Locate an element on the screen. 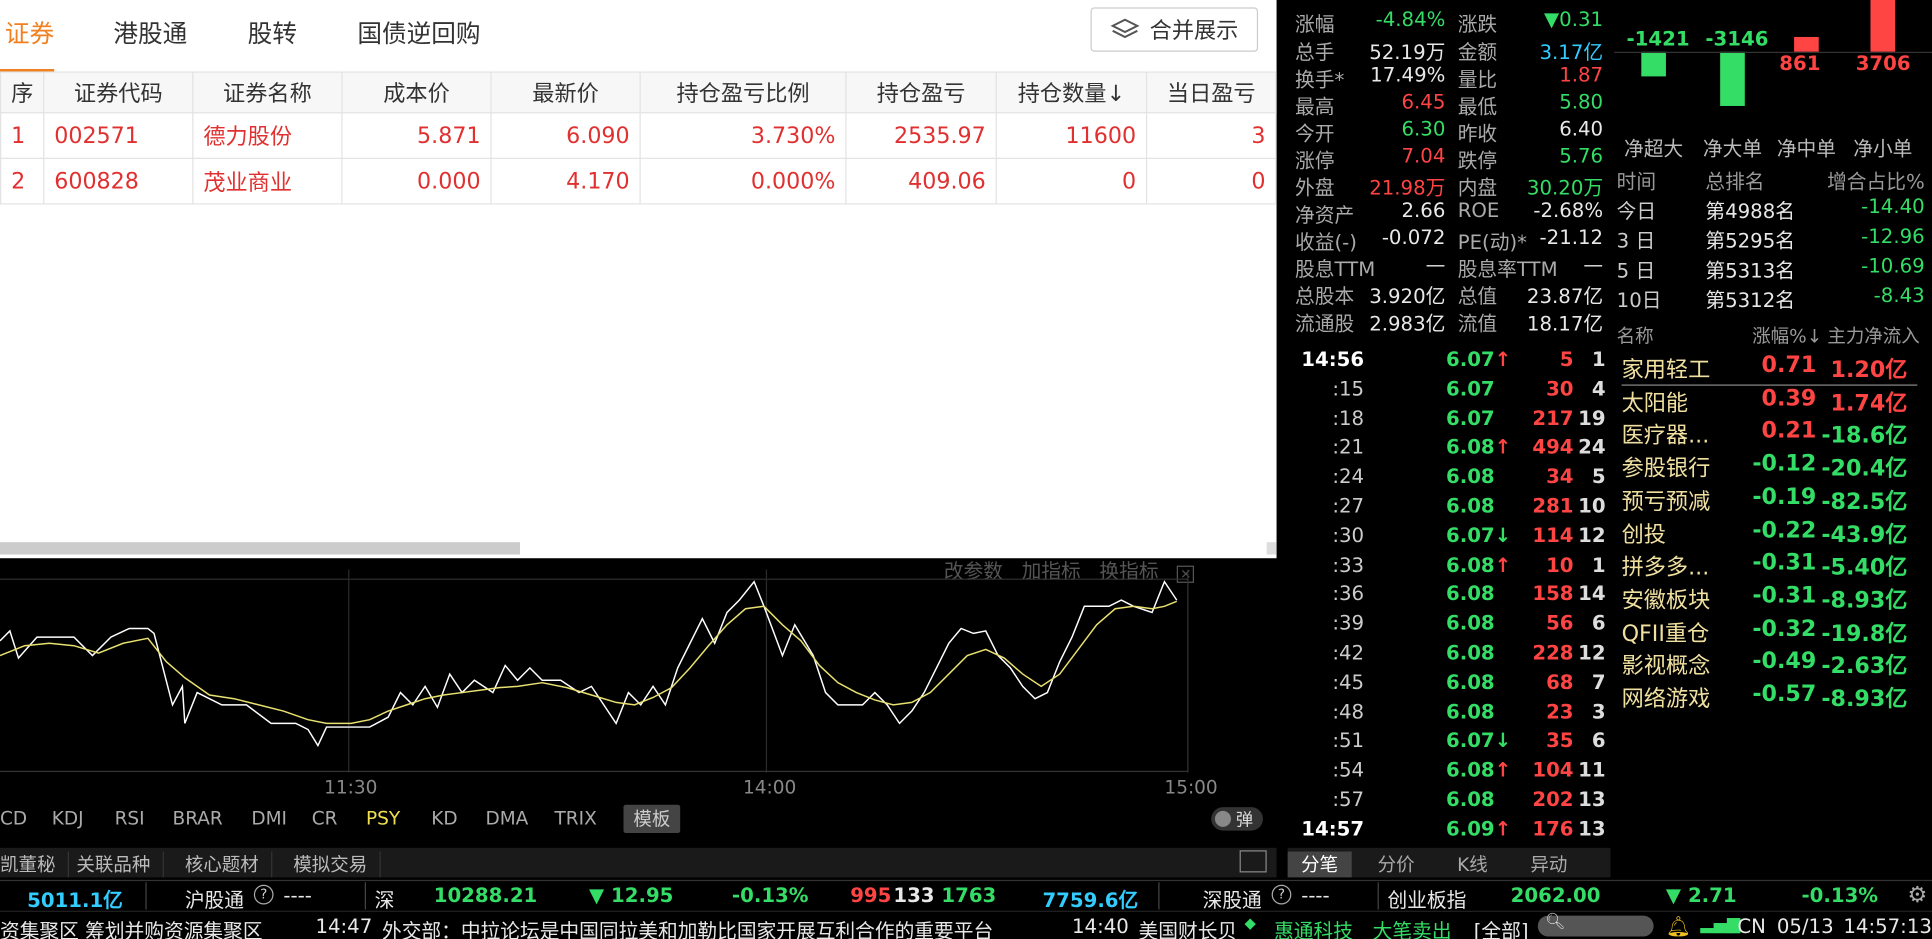 The image size is (1932, 939). tick-row: :57 6.08 202 13 is located at coordinates (1449, 802).